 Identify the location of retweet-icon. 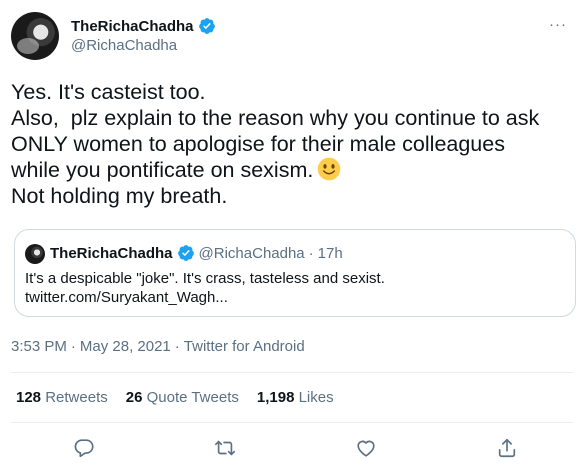
(225, 448).